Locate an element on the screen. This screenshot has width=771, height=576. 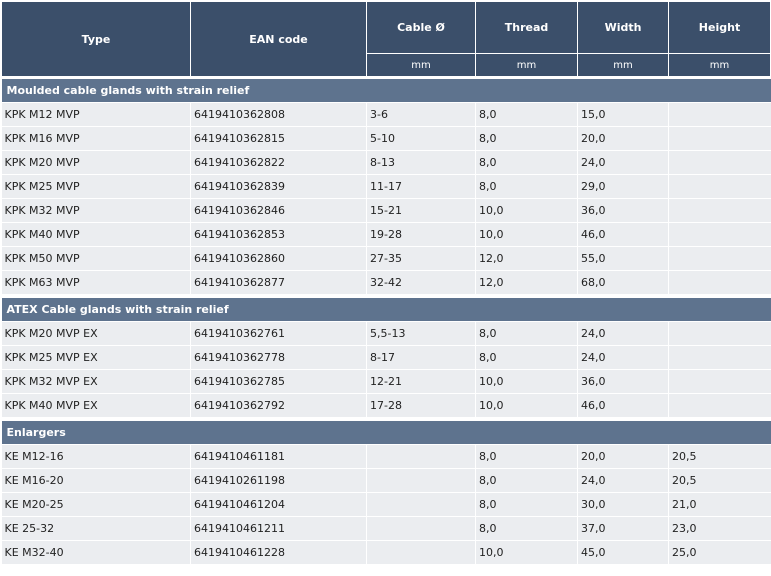
unit-thread: mm is located at coordinates (526, 65).